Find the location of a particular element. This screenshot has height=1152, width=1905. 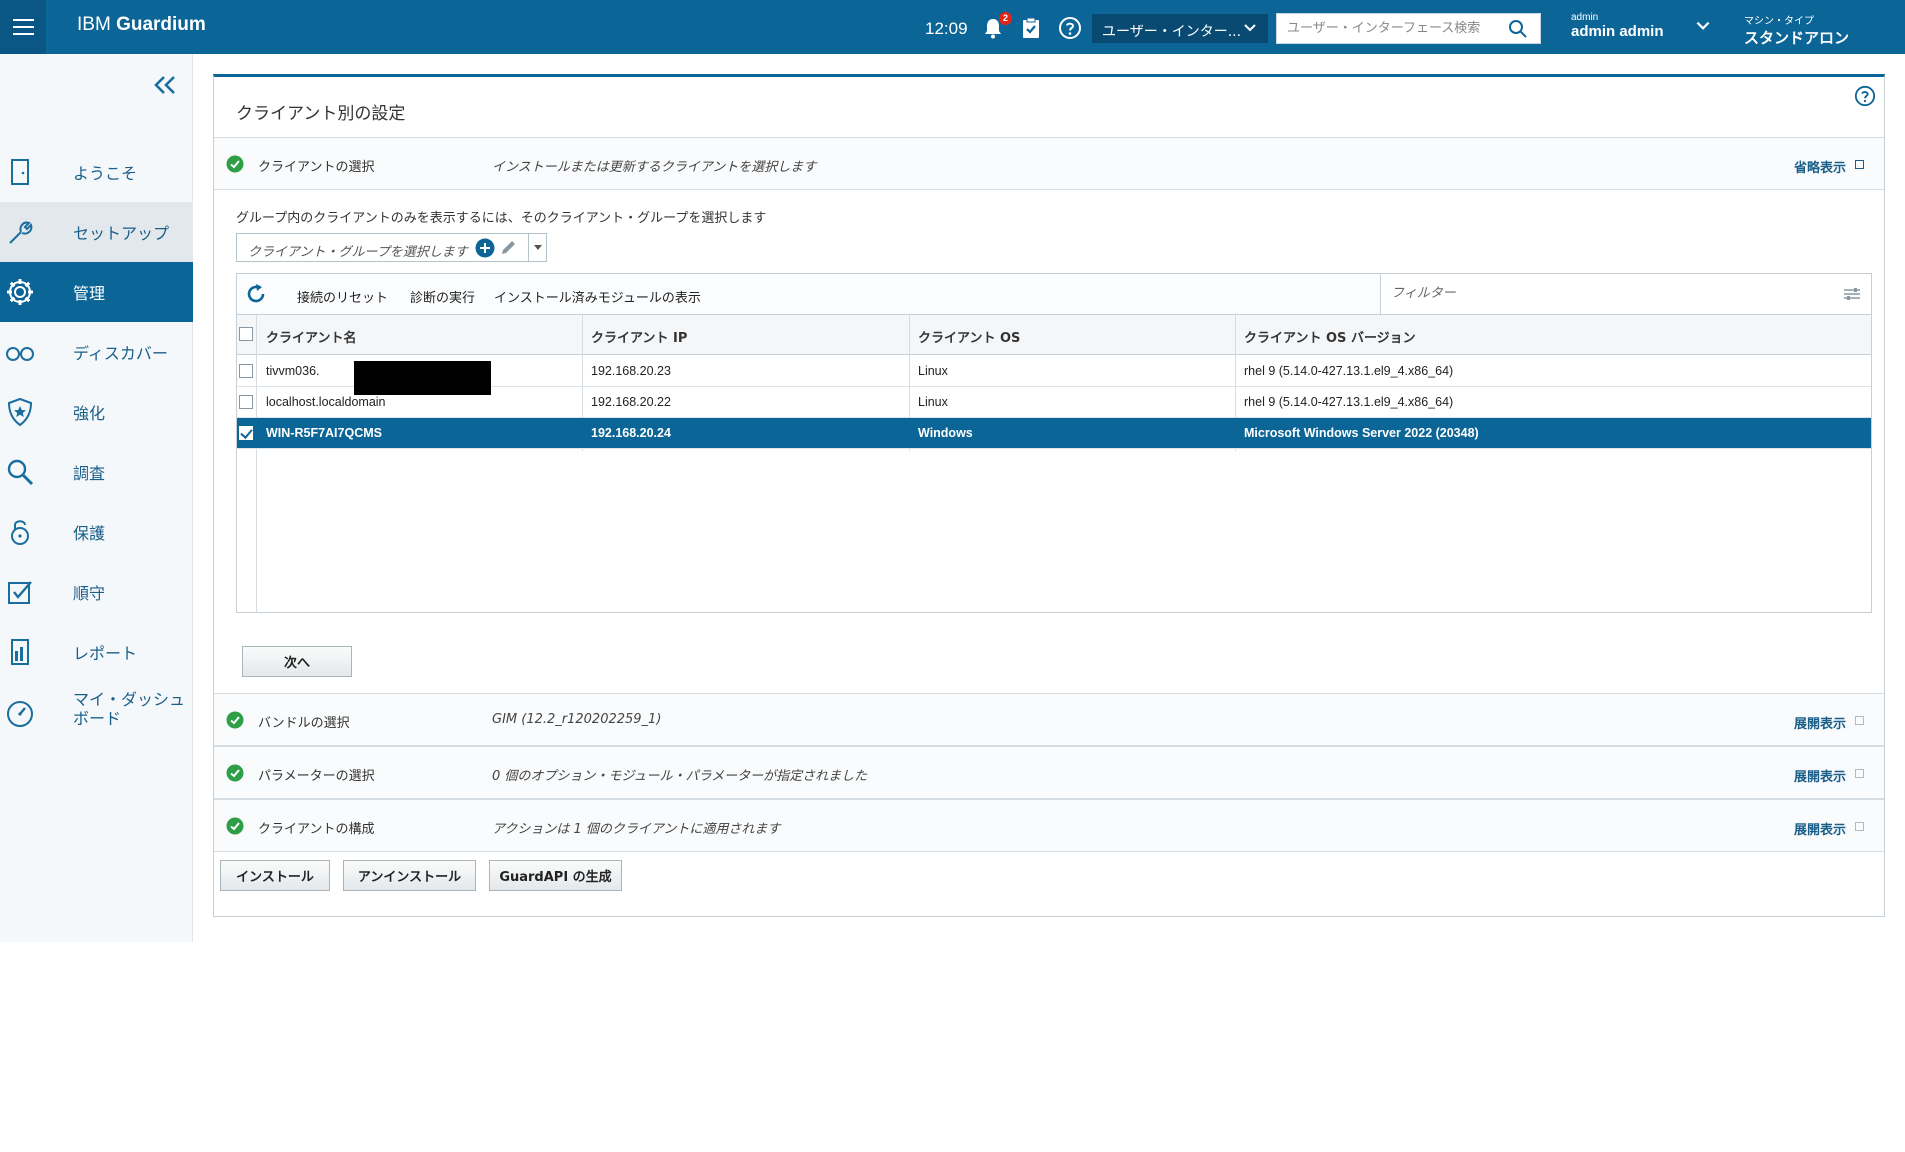

hamburger-menu-icon is located at coordinates (23, 27).